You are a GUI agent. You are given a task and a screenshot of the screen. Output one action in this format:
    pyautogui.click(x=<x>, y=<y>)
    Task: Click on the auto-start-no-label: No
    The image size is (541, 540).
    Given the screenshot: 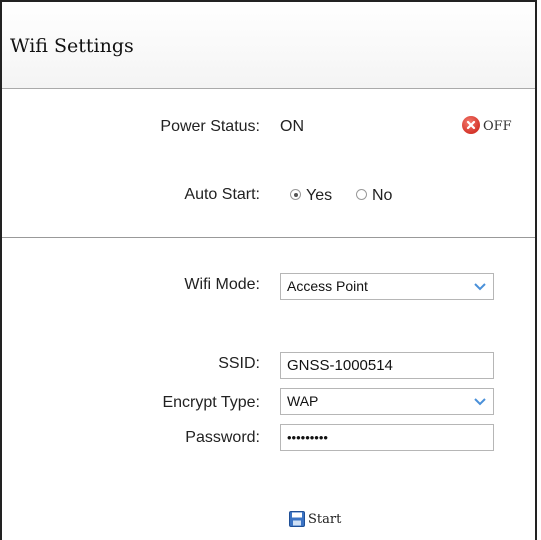 What is the action you would take?
    pyautogui.click(x=382, y=195)
    